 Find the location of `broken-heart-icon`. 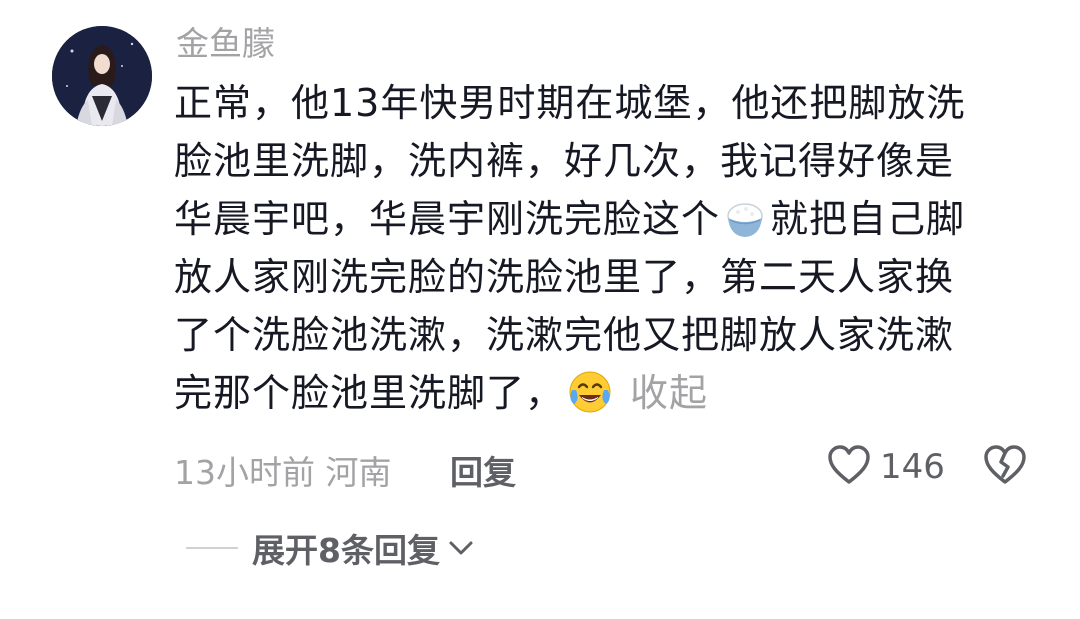

broken-heart-icon is located at coordinates (1005, 467).